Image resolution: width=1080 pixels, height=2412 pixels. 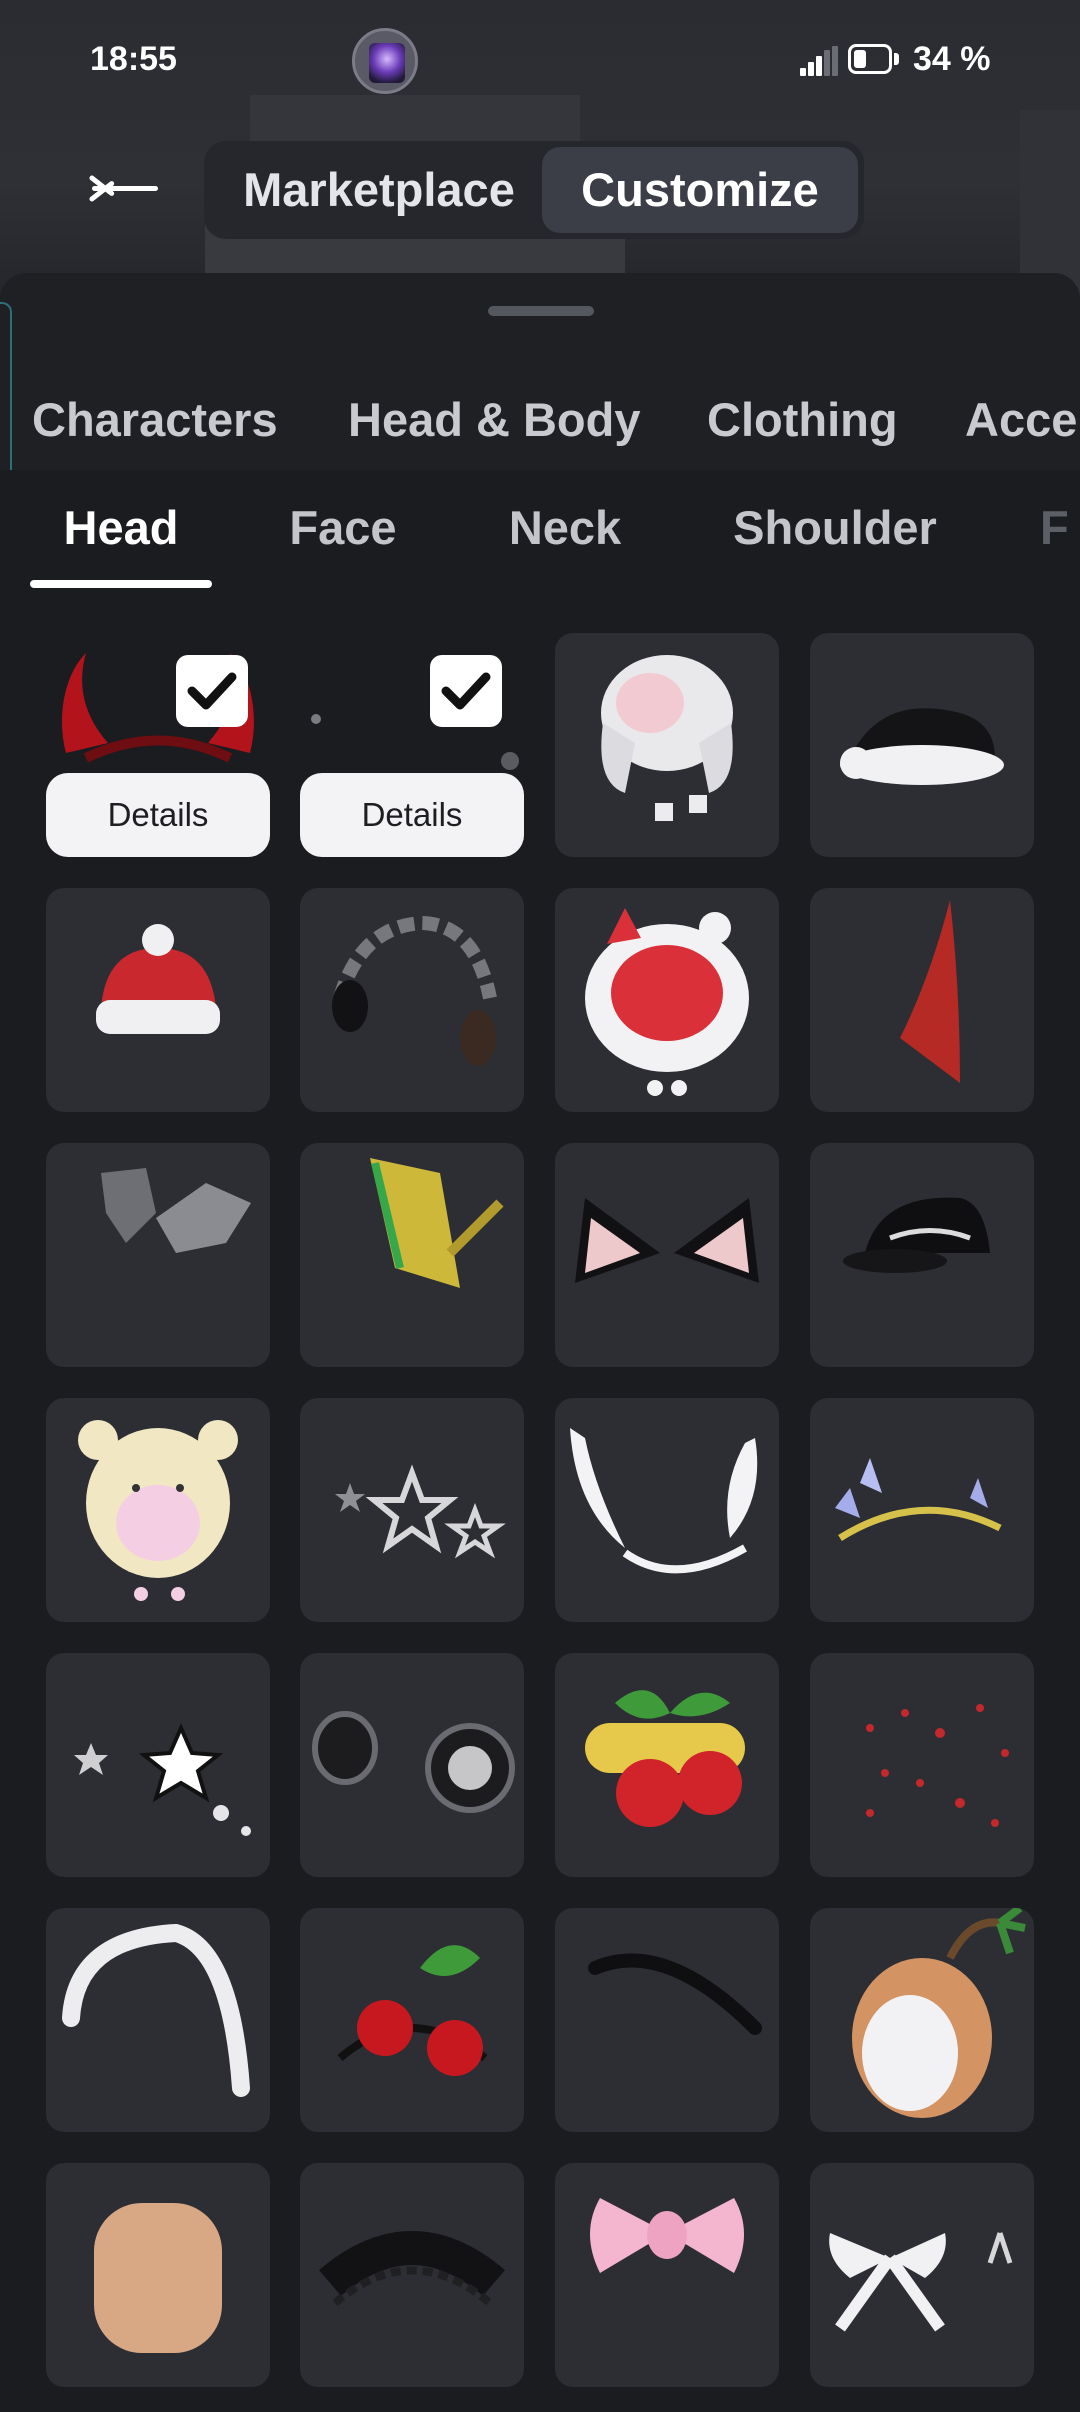 I want to click on trapper-hat-icon, so click(x=667, y=738).